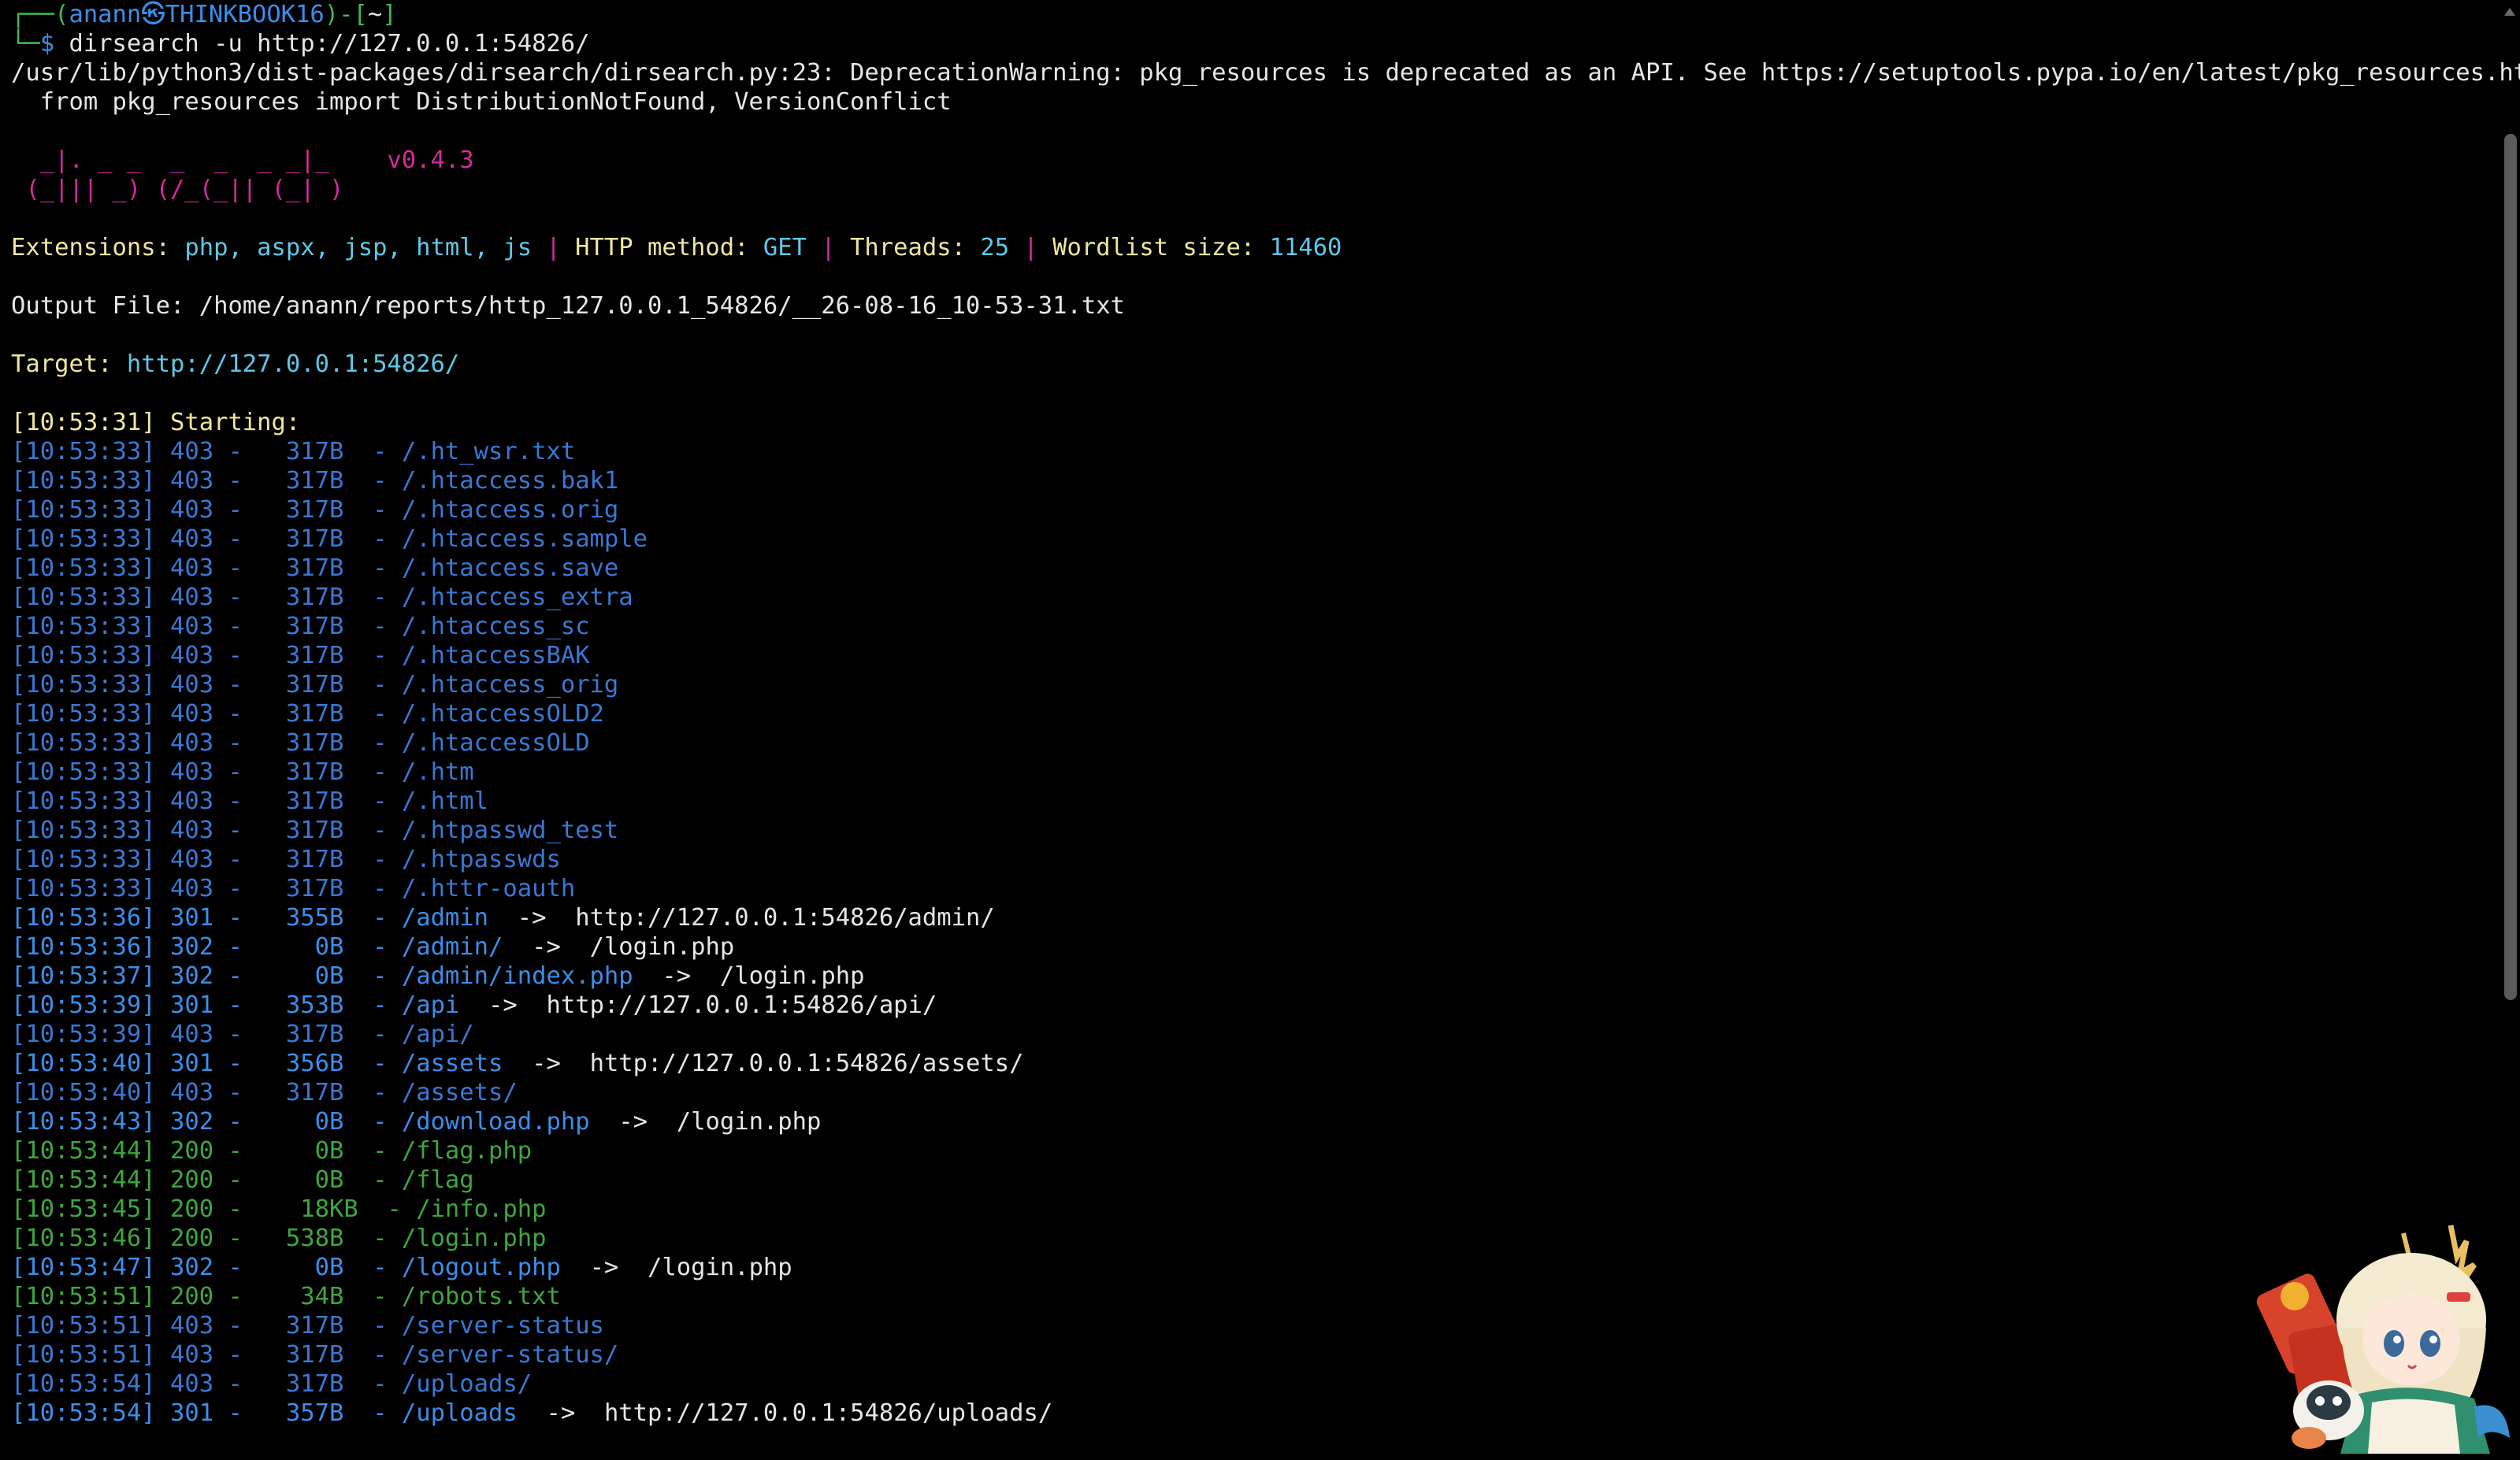 Image resolution: width=2520 pixels, height=1460 pixels. I want to click on result-redirect: /login.php, so click(792, 976).